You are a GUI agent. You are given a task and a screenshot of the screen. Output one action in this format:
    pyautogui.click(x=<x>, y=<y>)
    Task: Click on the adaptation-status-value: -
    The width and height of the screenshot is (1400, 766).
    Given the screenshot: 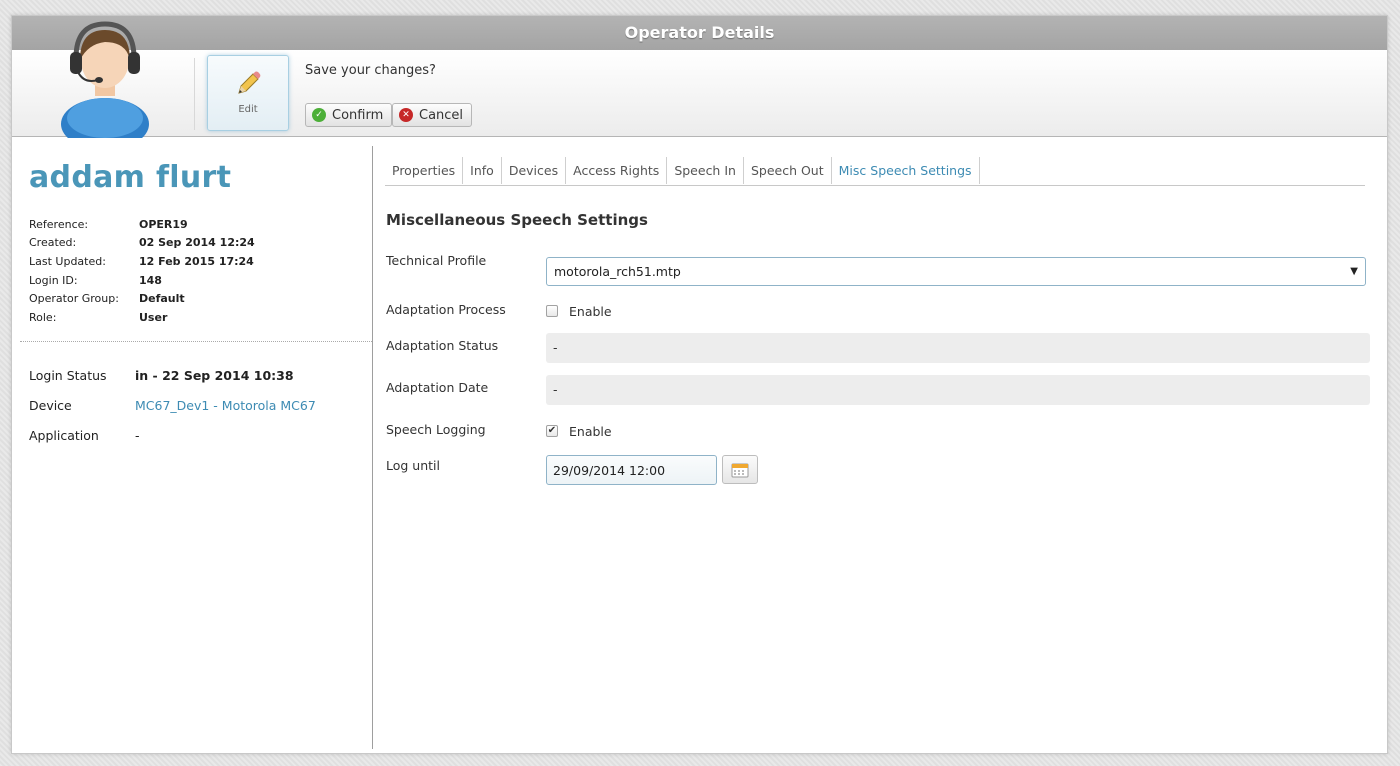 What is the action you would take?
    pyautogui.click(x=958, y=348)
    